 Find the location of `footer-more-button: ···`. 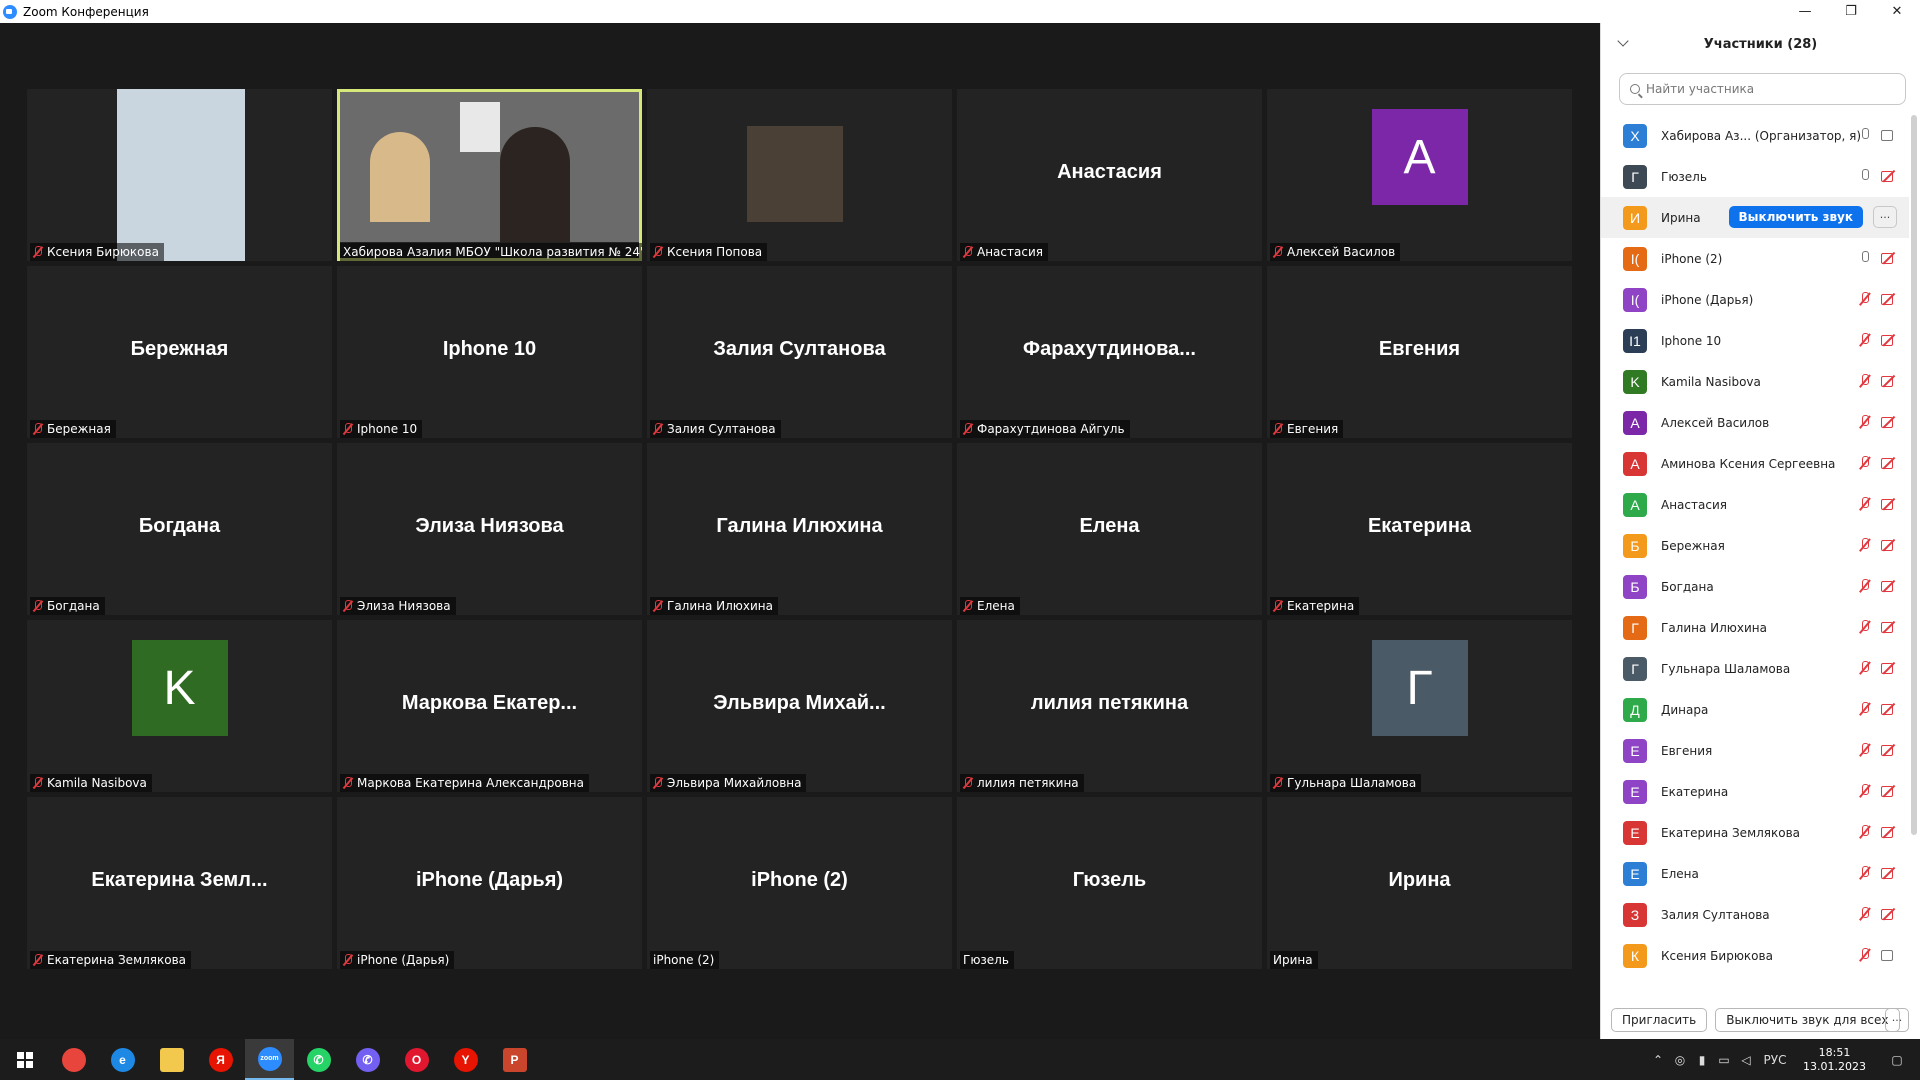

footer-more-button: ··· is located at coordinates (1897, 1020).